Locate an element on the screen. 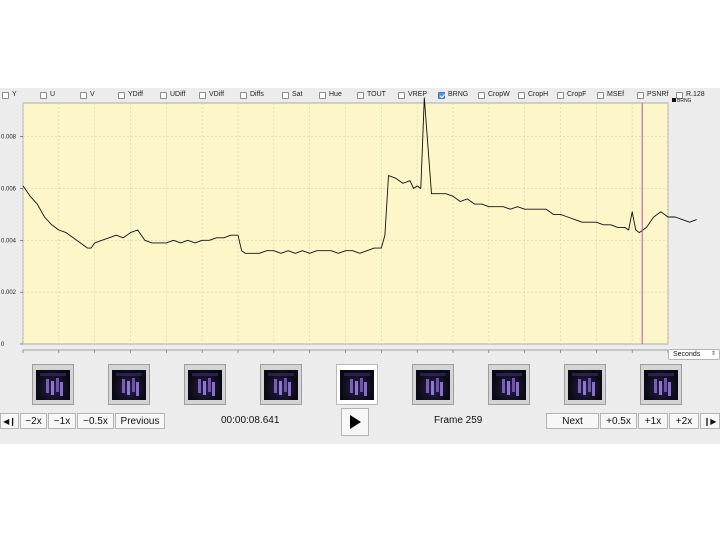 The width and height of the screenshot is (720, 540). speed-plus-2x-button: +2x is located at coordinates (684, 421).